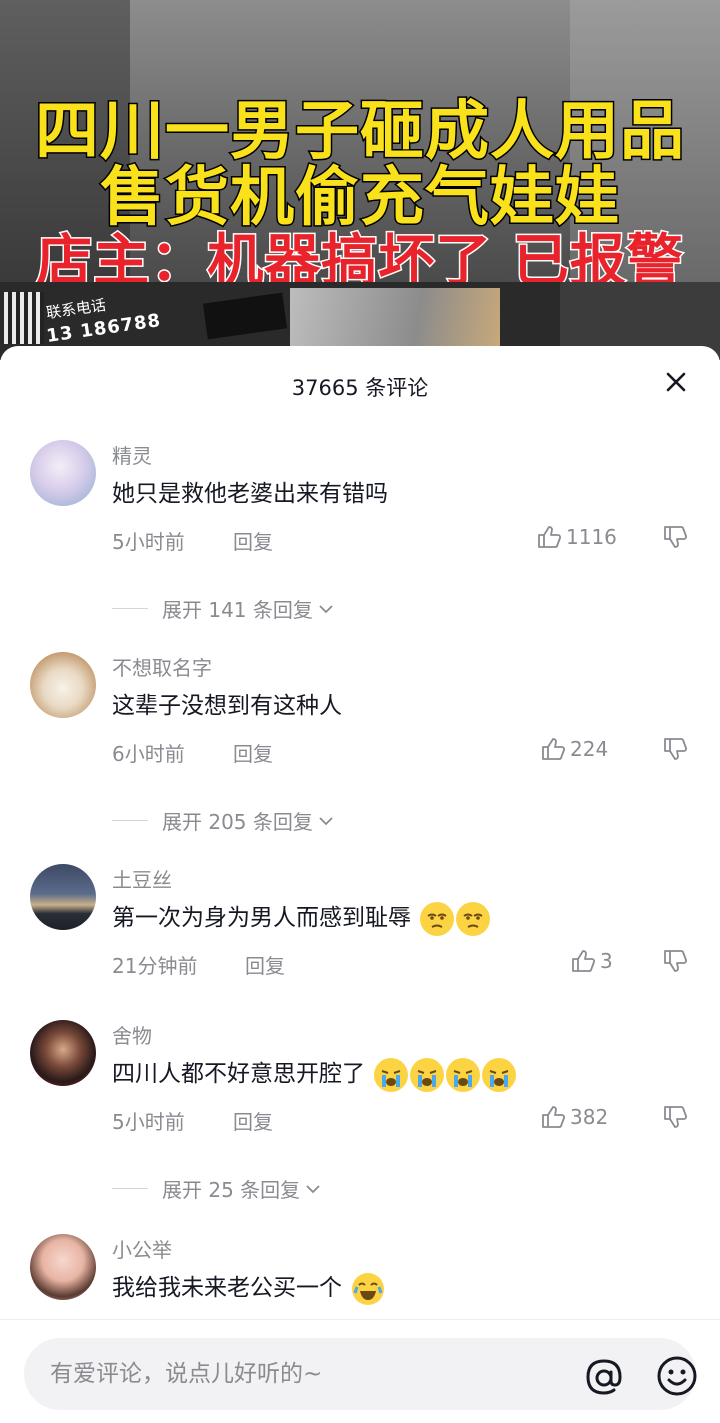 This screenshot has width=720, height=1423. What do you see at coordinates (677, 1376) in the screenshot?
I see `emoji-icon` at bounding box center [677, 1376].